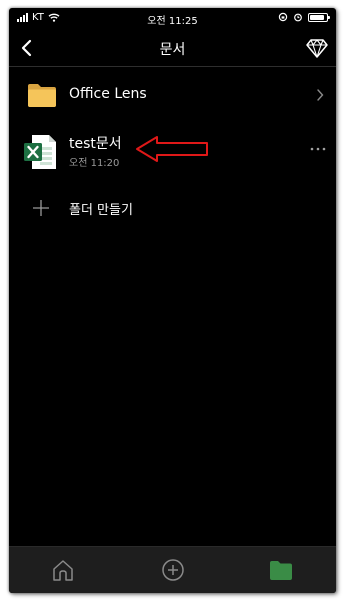 The width and height of the screenshot is (347, 600). I want to click on excel-icon, so click(40, 152).